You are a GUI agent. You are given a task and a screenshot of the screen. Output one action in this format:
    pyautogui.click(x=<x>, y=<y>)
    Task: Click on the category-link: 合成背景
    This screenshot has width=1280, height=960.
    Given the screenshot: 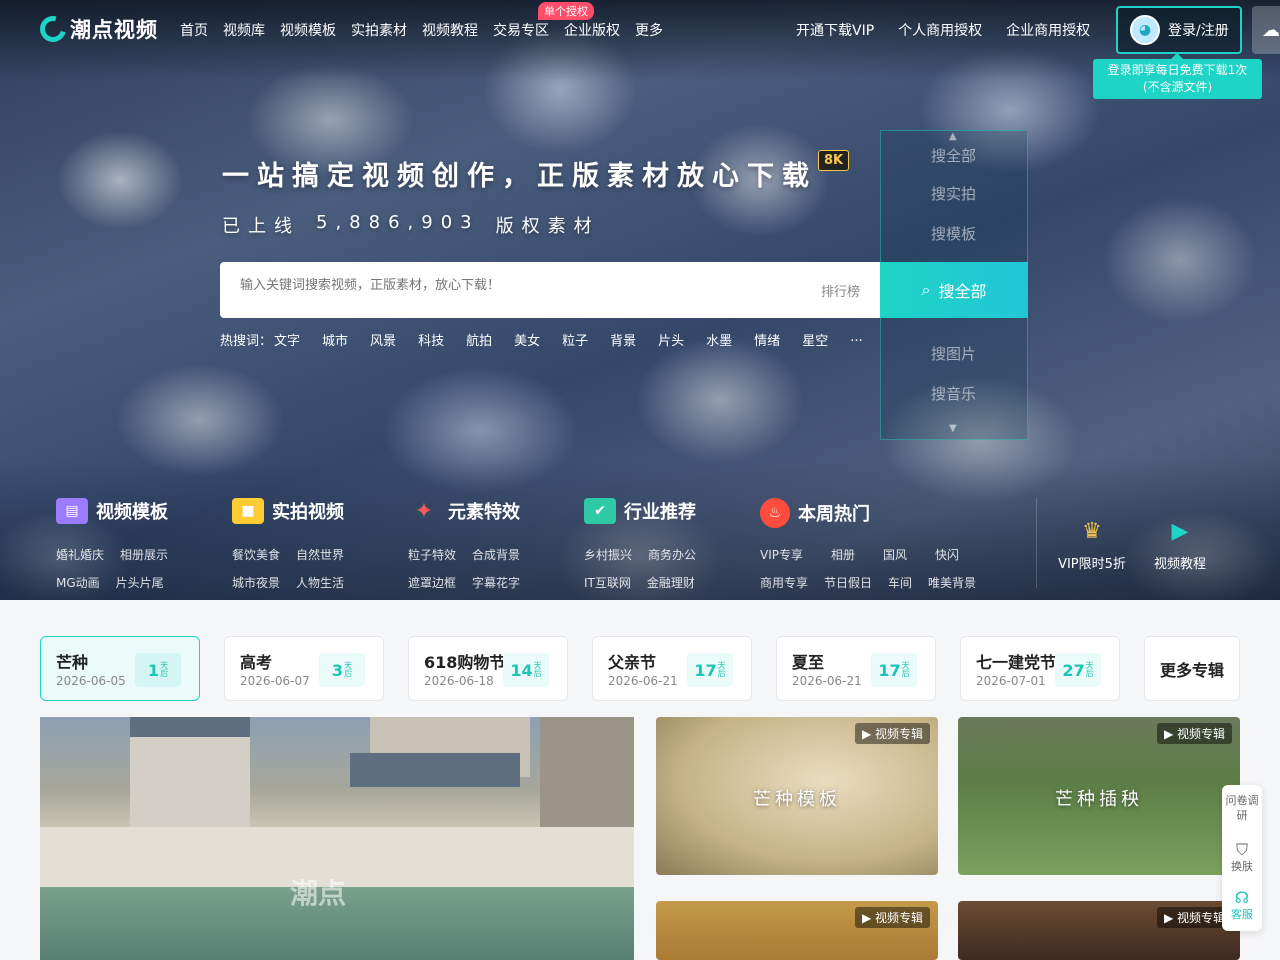 What is the action you would take?
    pyautogui.click(x=496, y=554)
    